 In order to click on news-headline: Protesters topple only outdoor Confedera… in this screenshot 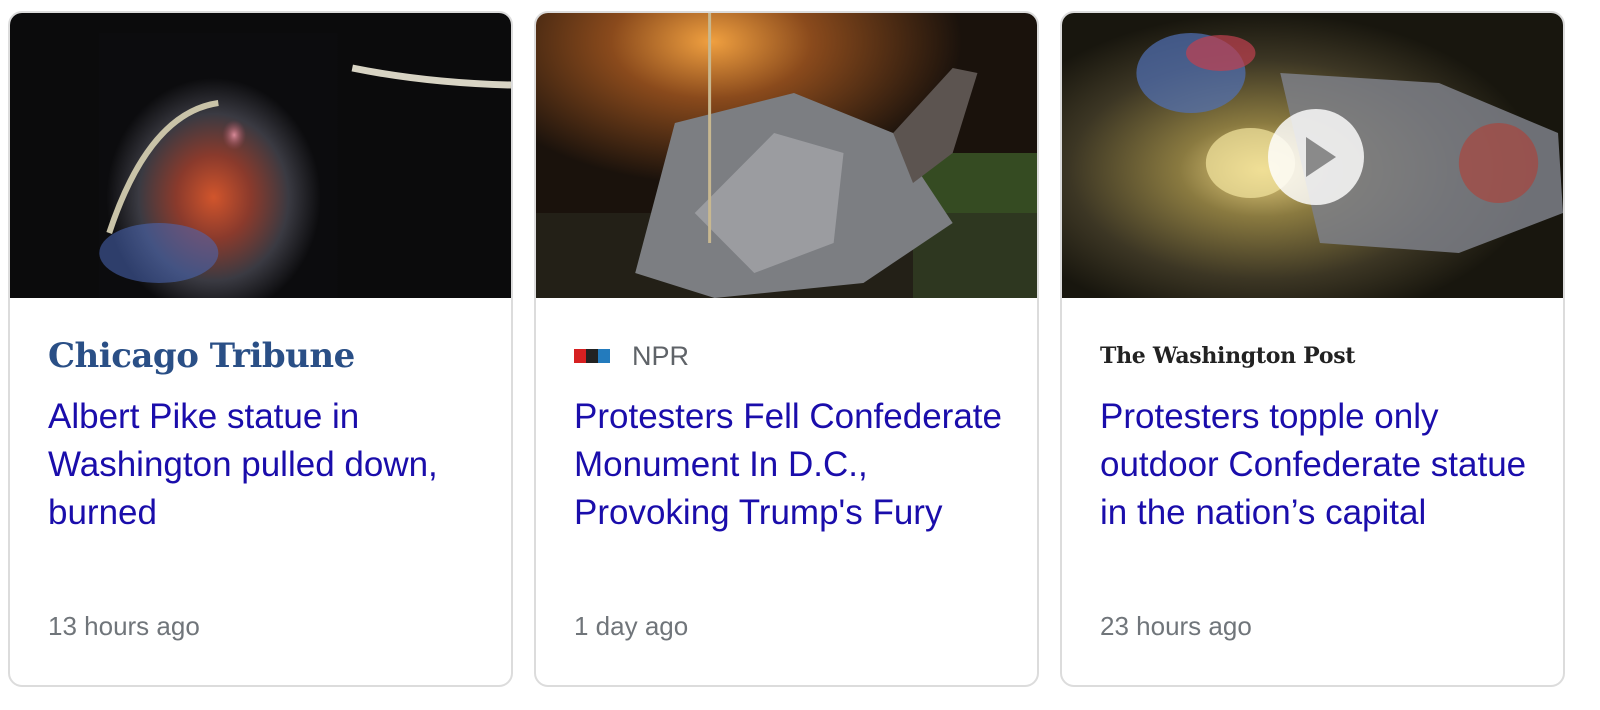, I will do `click(1320, 465)`.